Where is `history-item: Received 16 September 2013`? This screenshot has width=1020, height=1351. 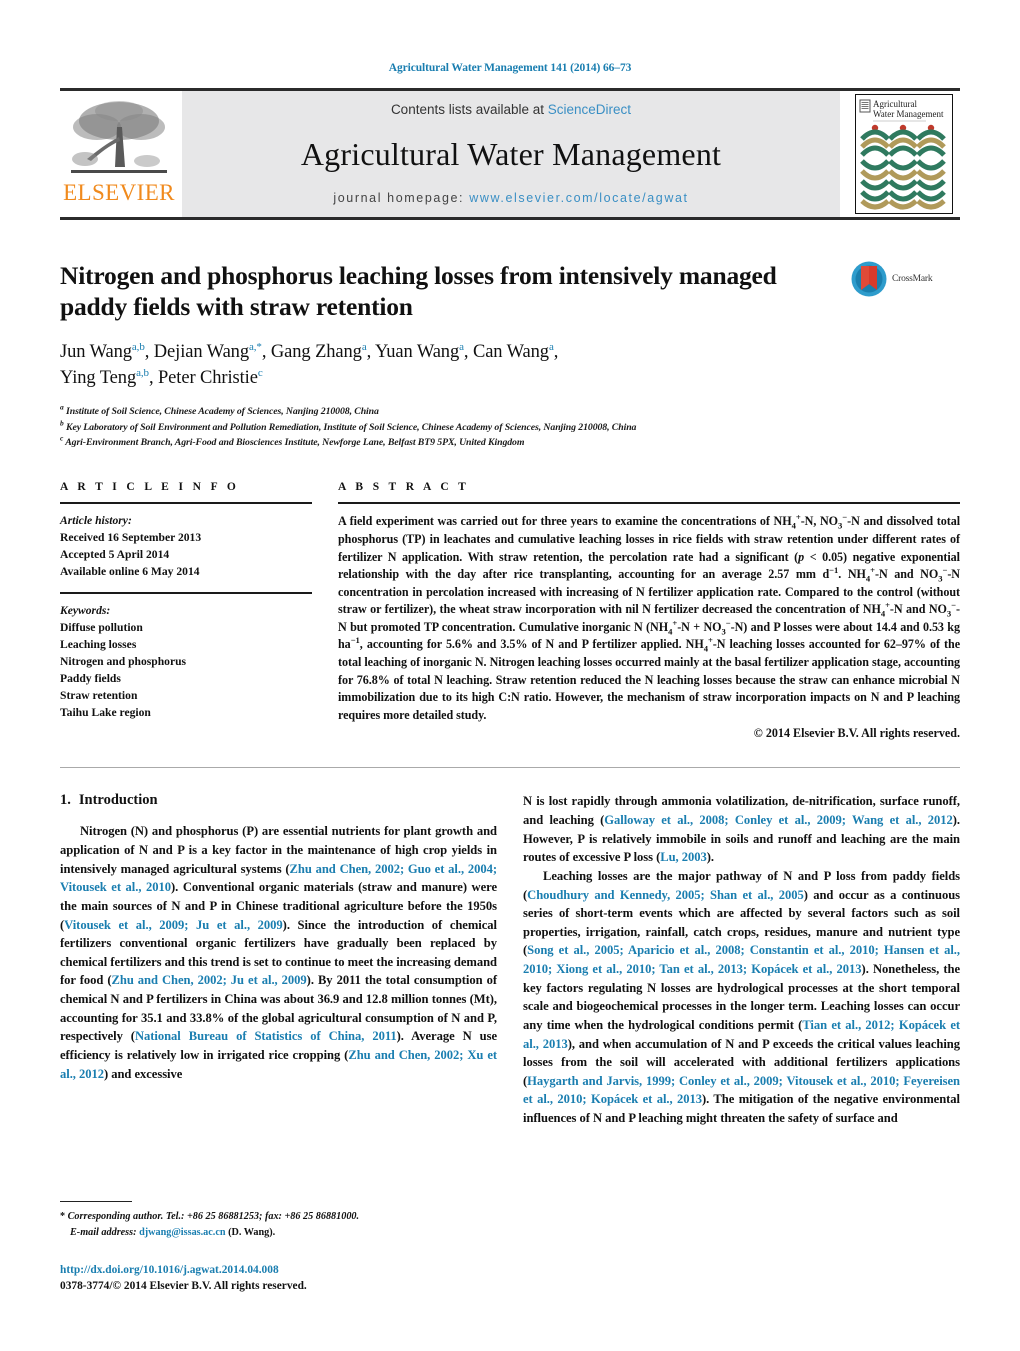 history-item: Received 16 September 2013 is located at coordinates (131, 538).